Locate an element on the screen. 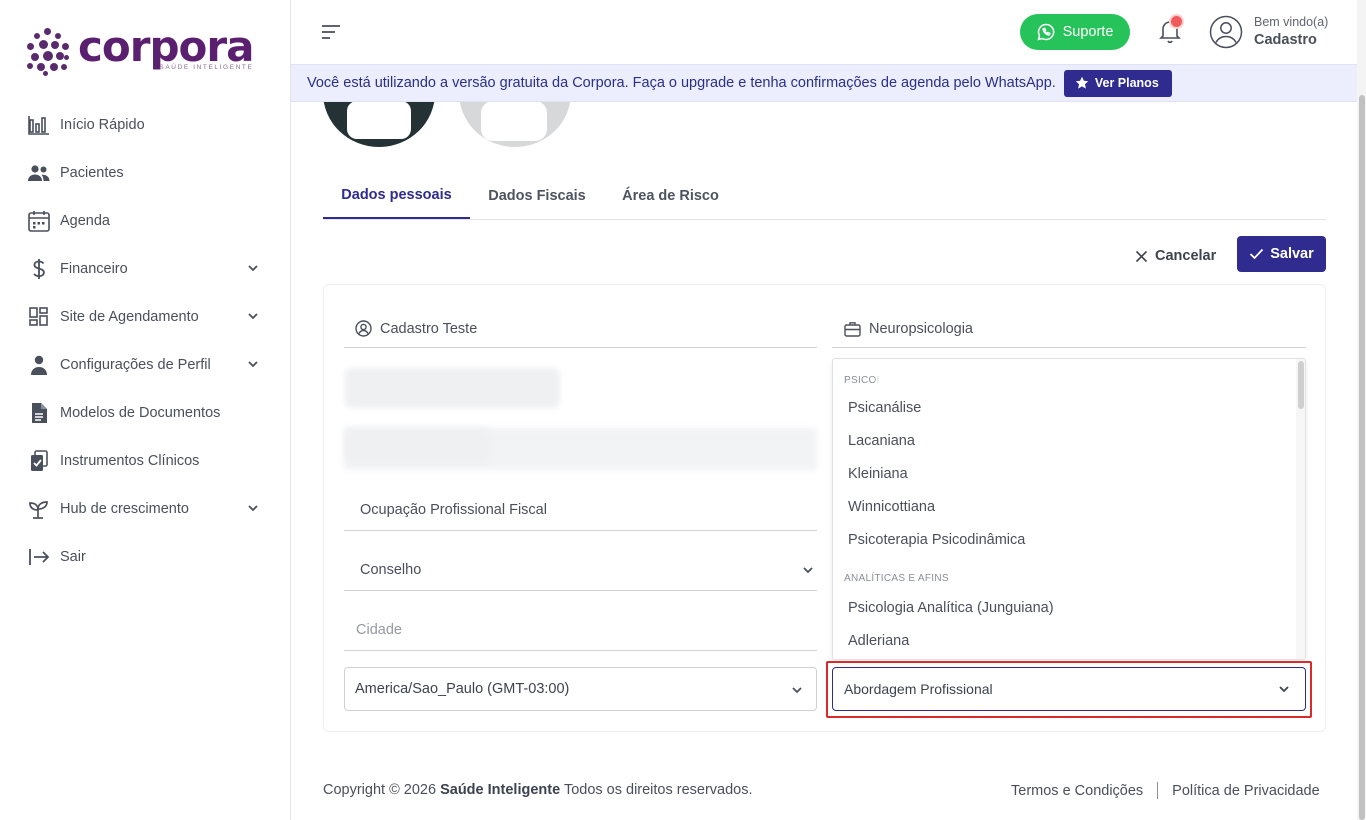 The height and width of the screenshot is (820, 1366). user-greeting: Bem vindo(a) Cadastro is located at coordinates (1291, 32).